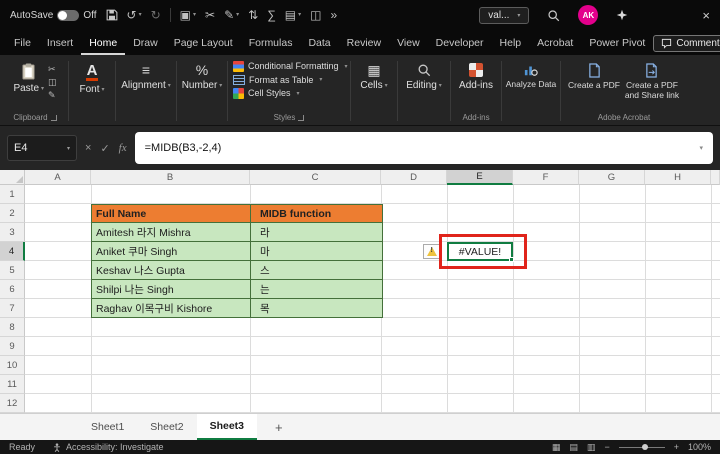 The image size is (720, 454). Describe the element at coordinates (414, 177) in the screenshot. I see `column-header: D` at that location.